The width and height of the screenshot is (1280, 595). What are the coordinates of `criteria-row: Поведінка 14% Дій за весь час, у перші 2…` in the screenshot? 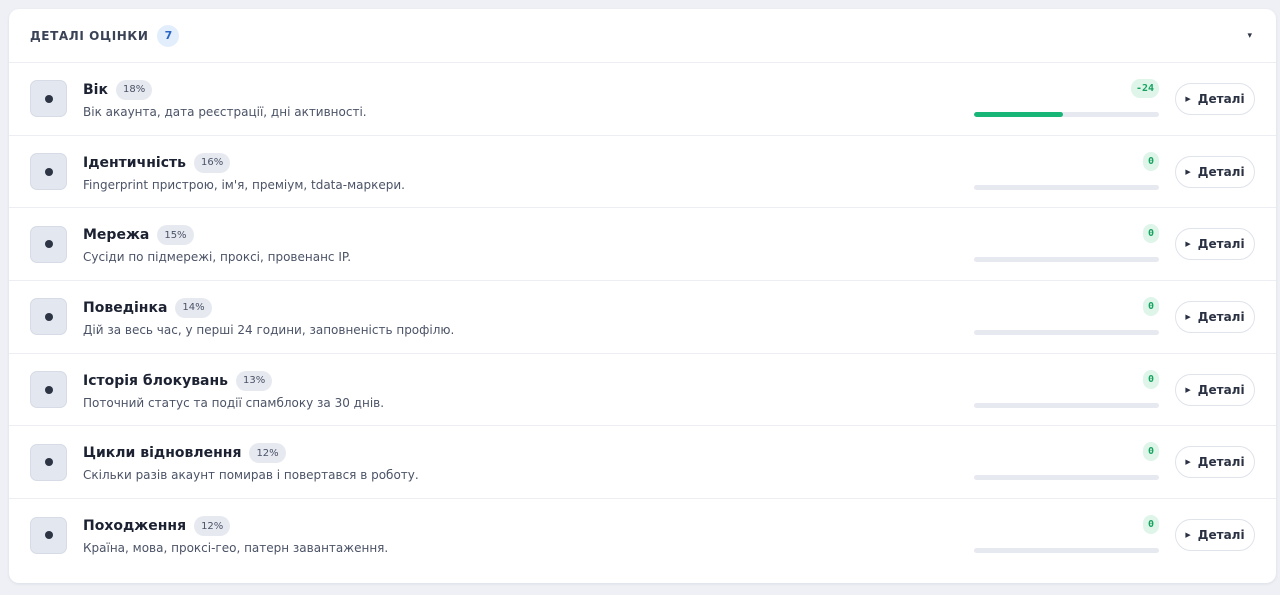 It's located at (642, 317).